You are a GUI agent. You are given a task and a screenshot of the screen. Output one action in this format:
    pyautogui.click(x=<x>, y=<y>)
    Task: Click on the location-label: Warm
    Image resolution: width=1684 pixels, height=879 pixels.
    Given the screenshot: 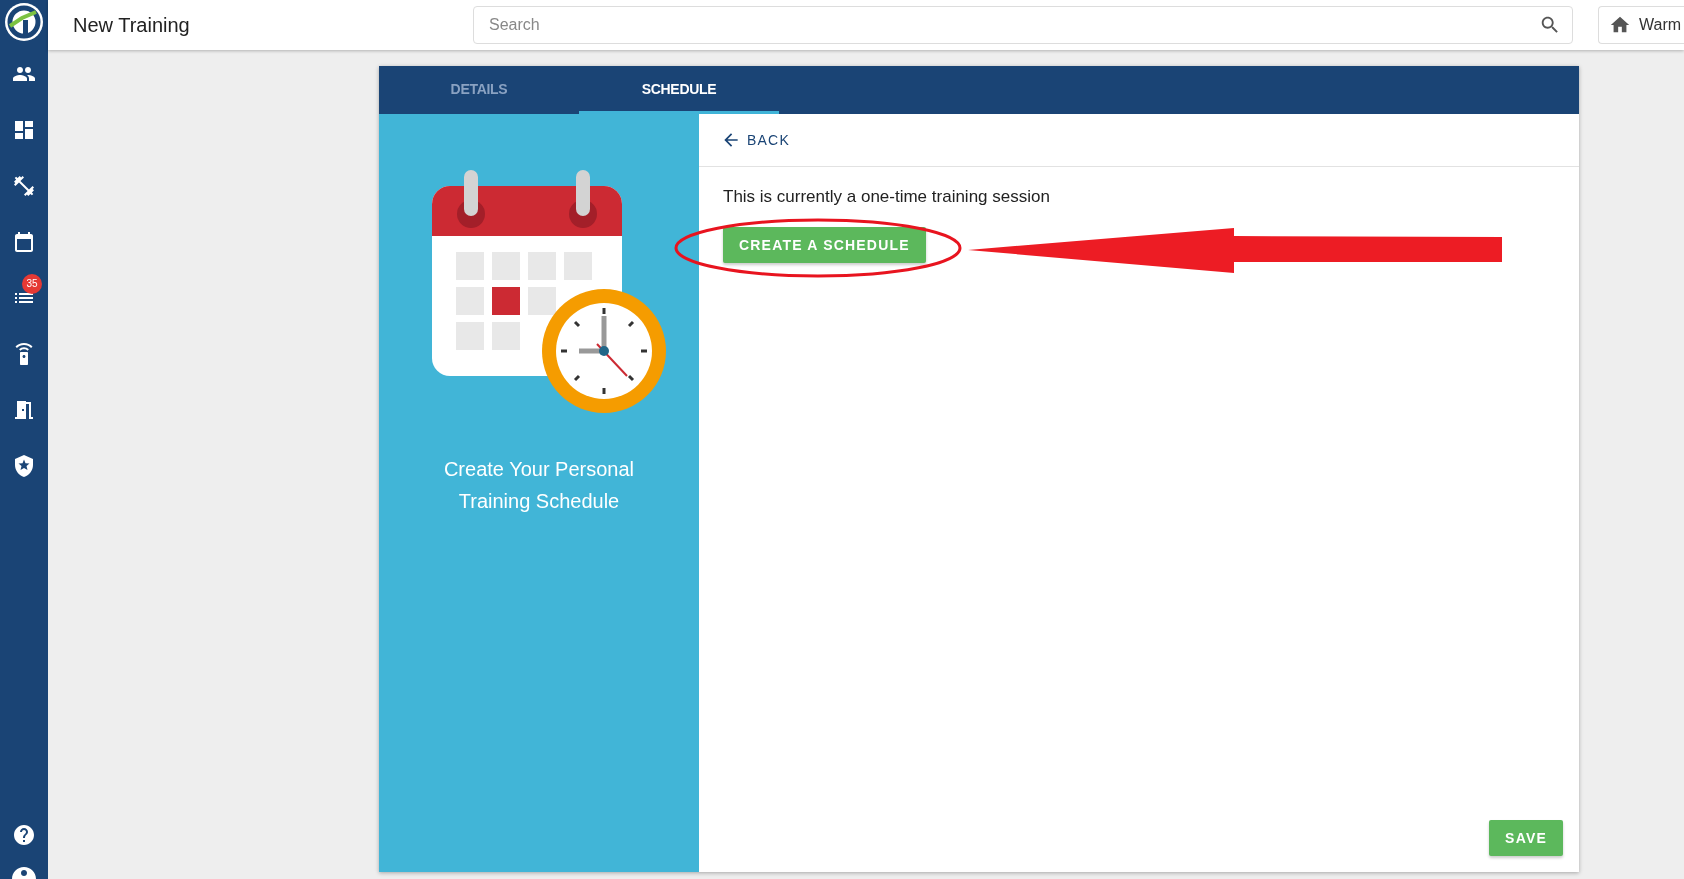 What is the action you would take?
    pyautogui.click(x=1660, y=25)
    